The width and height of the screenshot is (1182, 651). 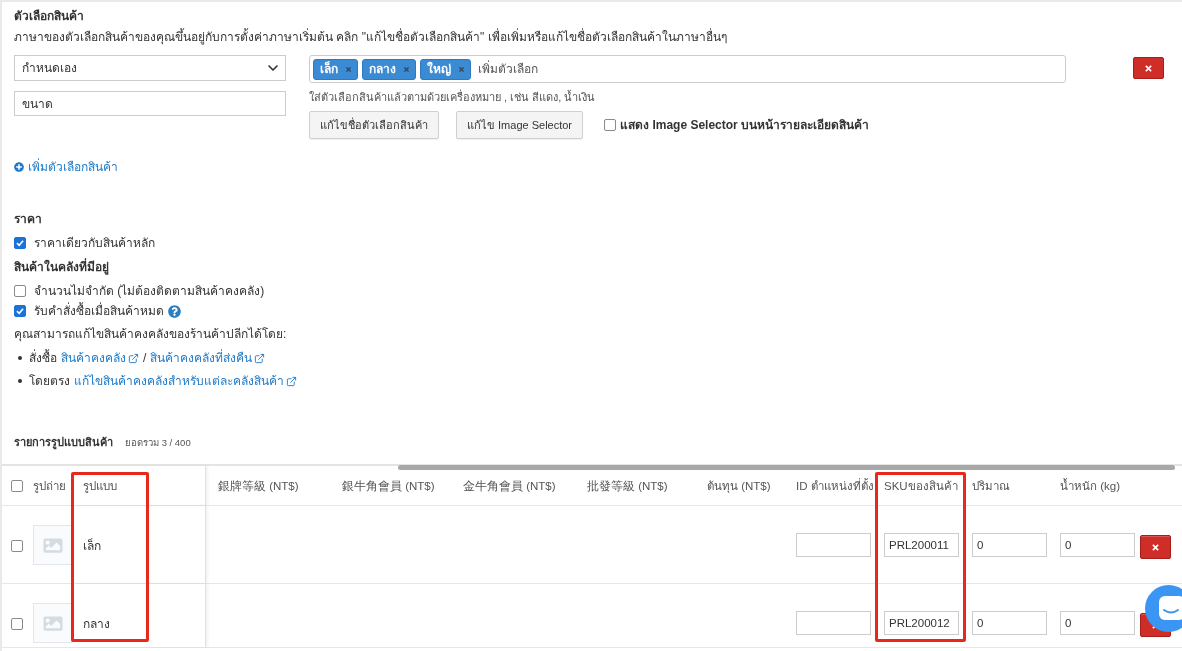 I want to click on chat-bubble-icon, so click(x=1163, y=608).